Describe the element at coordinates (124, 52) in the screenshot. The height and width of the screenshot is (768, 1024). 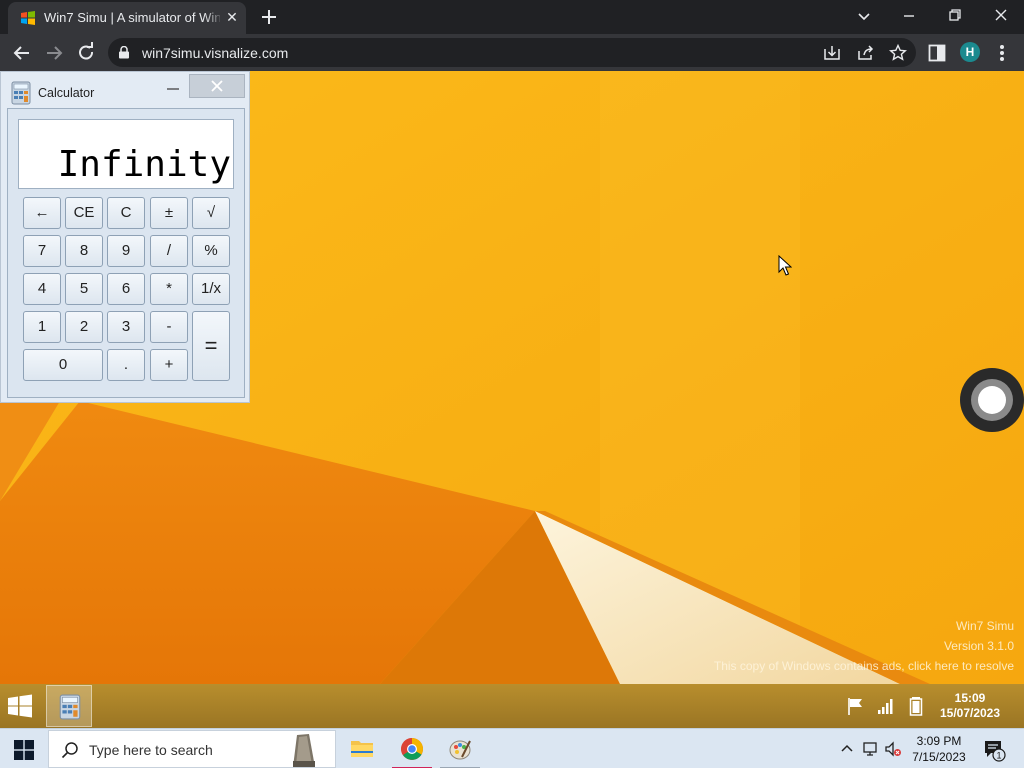
I see `lock-icon` at that location.